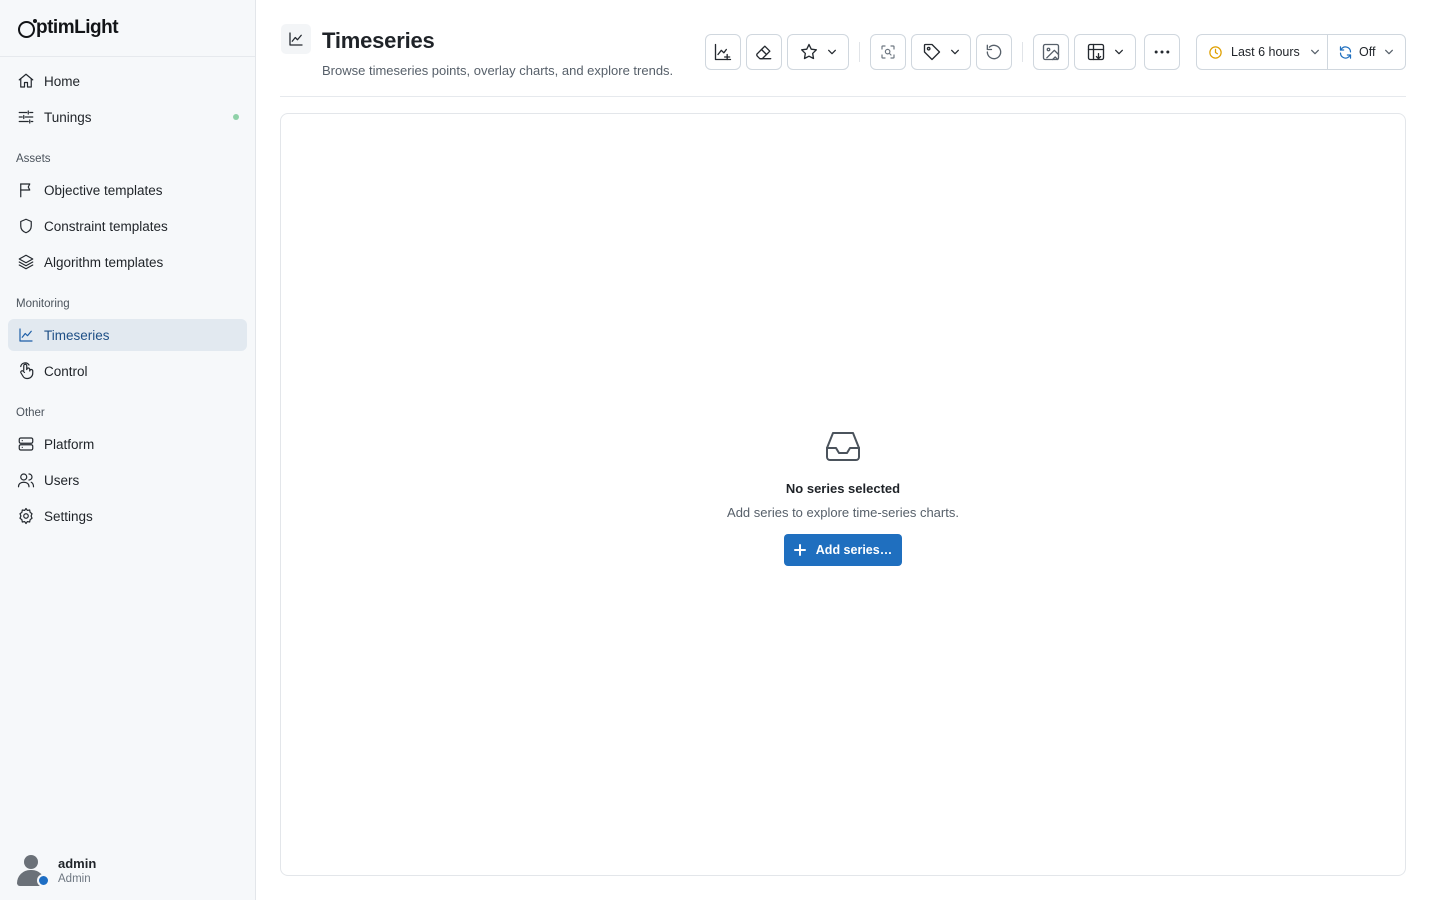 This screenshot has width=1440, height=900. I want to click on eraser-icon, so click(764, 52).